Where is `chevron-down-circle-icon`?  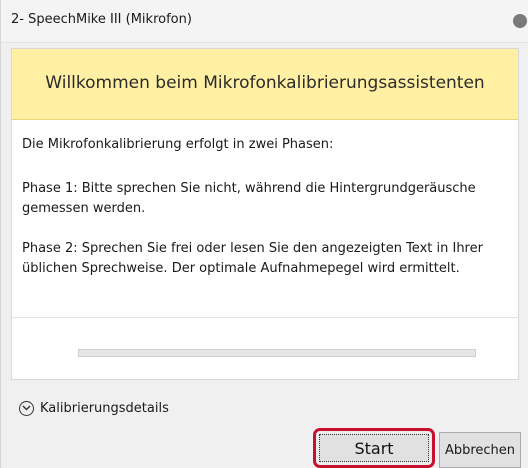 chevron-down-circle-icon is located at coordinates (26, 408).